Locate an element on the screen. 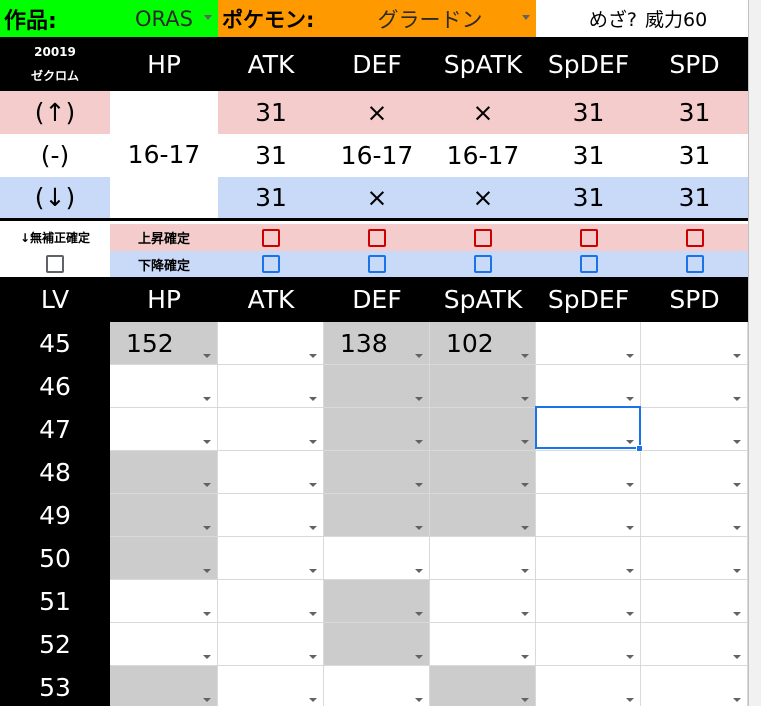 The width and height of the screenshot is (761, 706). up-spdef: 31 is located at coordinates (588, 112).